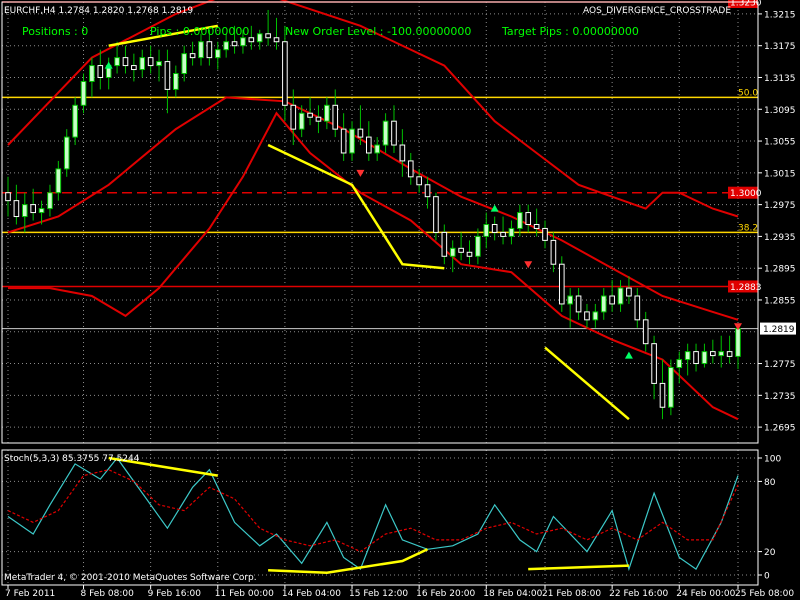 This screenshot has width=800, height=600. Describe the element at coordinates (780, 47) in the screenshot. I see `price-tick-label: 1.3175` at that location.